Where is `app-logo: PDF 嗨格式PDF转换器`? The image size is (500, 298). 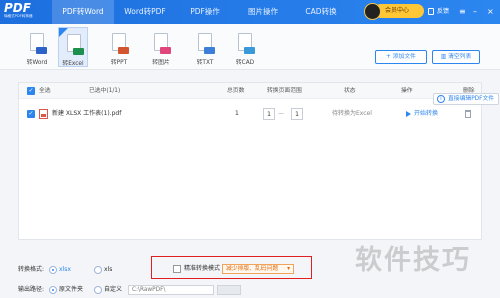 app-logo: PDF 嗨格式PDF转换器 is located at coordinates (21, 12).